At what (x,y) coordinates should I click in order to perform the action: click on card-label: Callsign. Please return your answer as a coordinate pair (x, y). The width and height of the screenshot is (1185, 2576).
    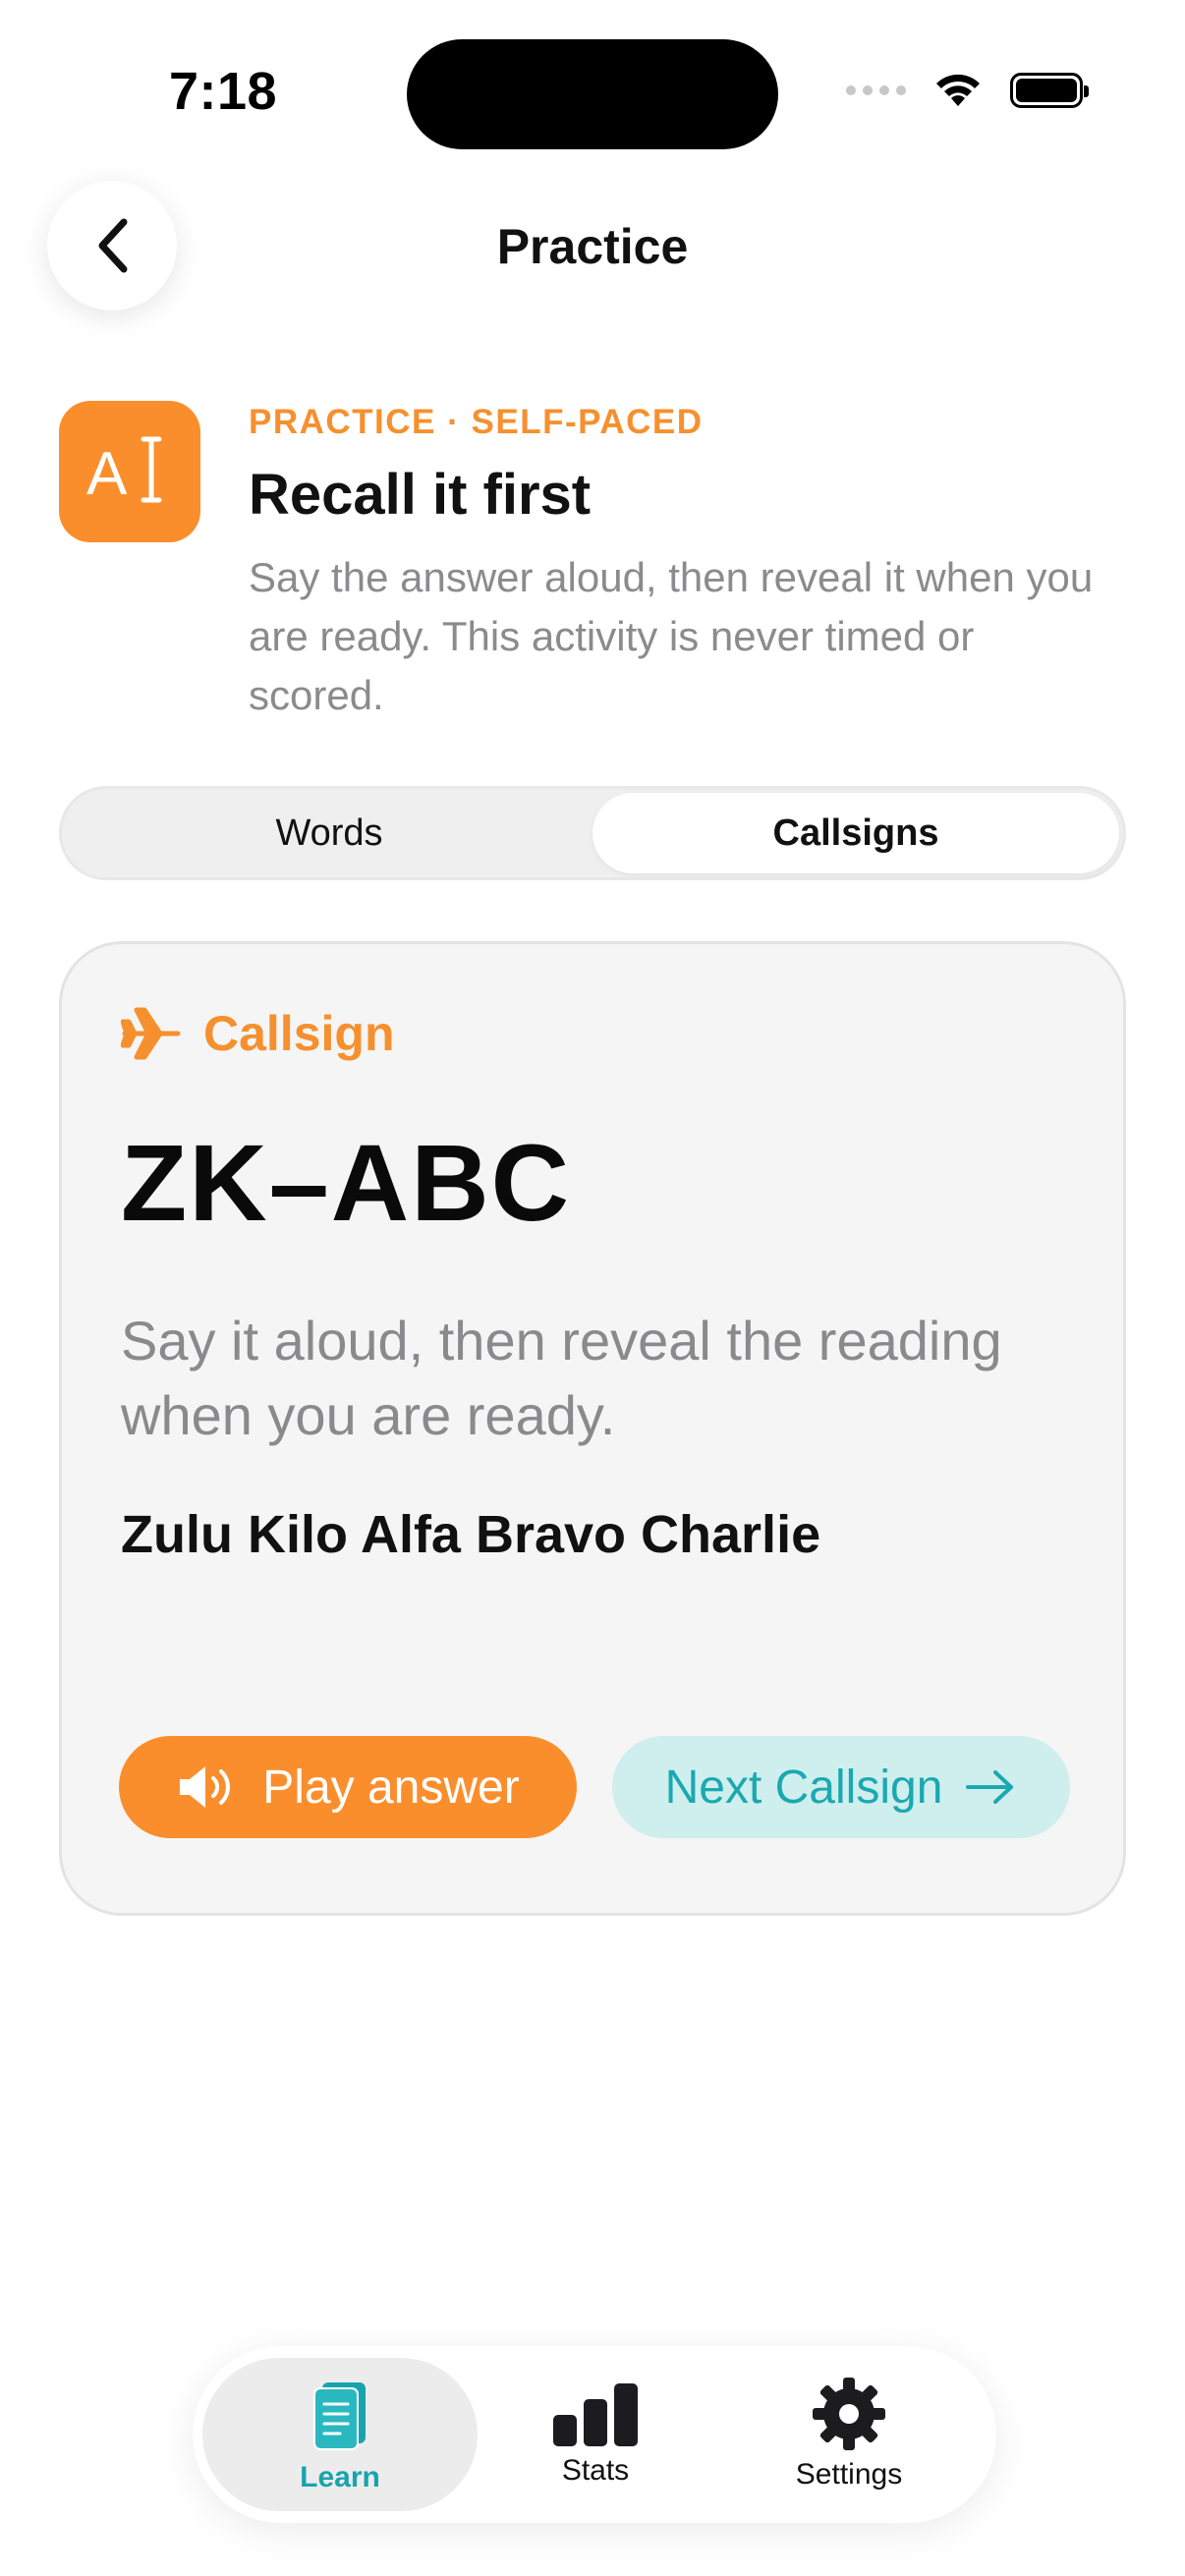
    Looking at the image, I should click on (257, 1033).